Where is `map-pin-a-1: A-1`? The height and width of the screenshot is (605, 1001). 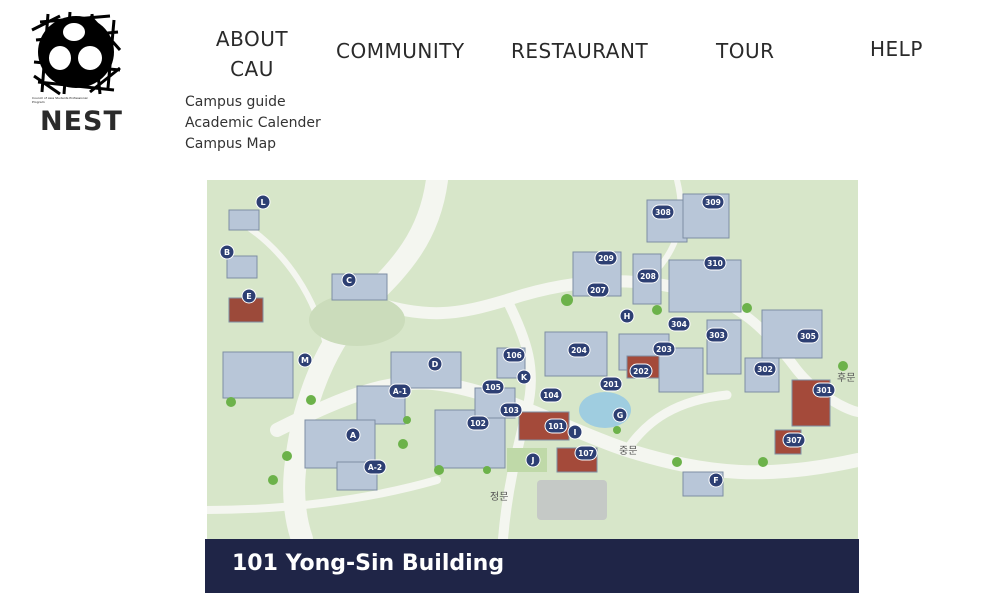 map-pin-a-1: A-1 is located at coordinates (400, 391).